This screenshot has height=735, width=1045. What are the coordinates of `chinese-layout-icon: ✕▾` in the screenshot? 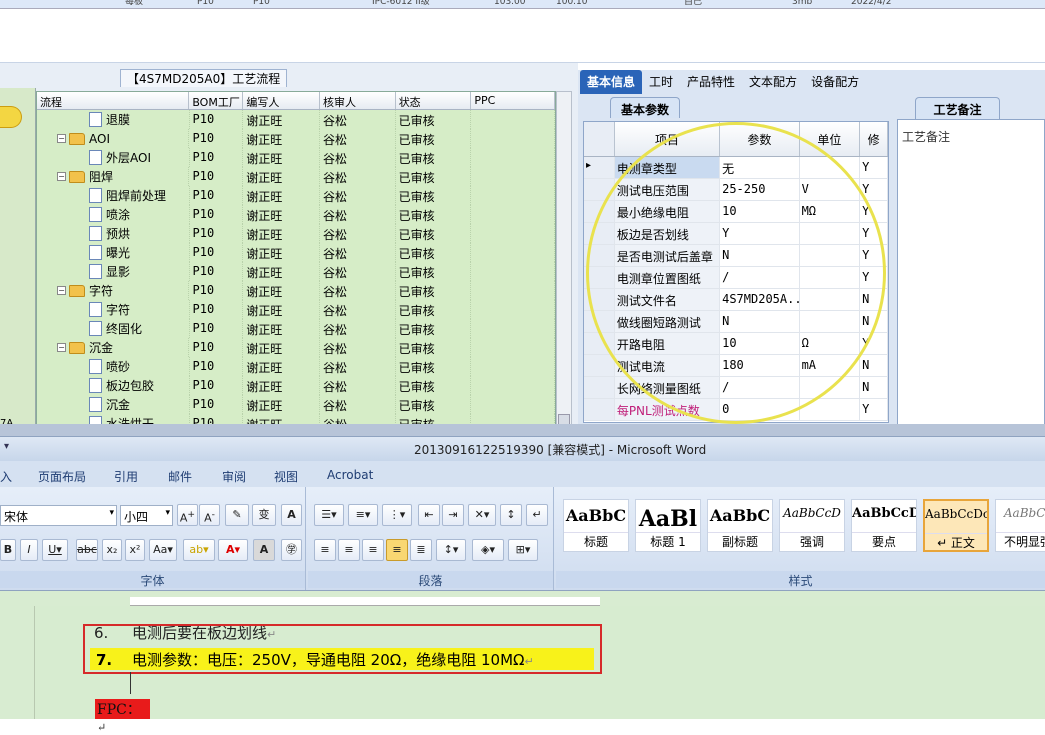 It's located at (482, 515).